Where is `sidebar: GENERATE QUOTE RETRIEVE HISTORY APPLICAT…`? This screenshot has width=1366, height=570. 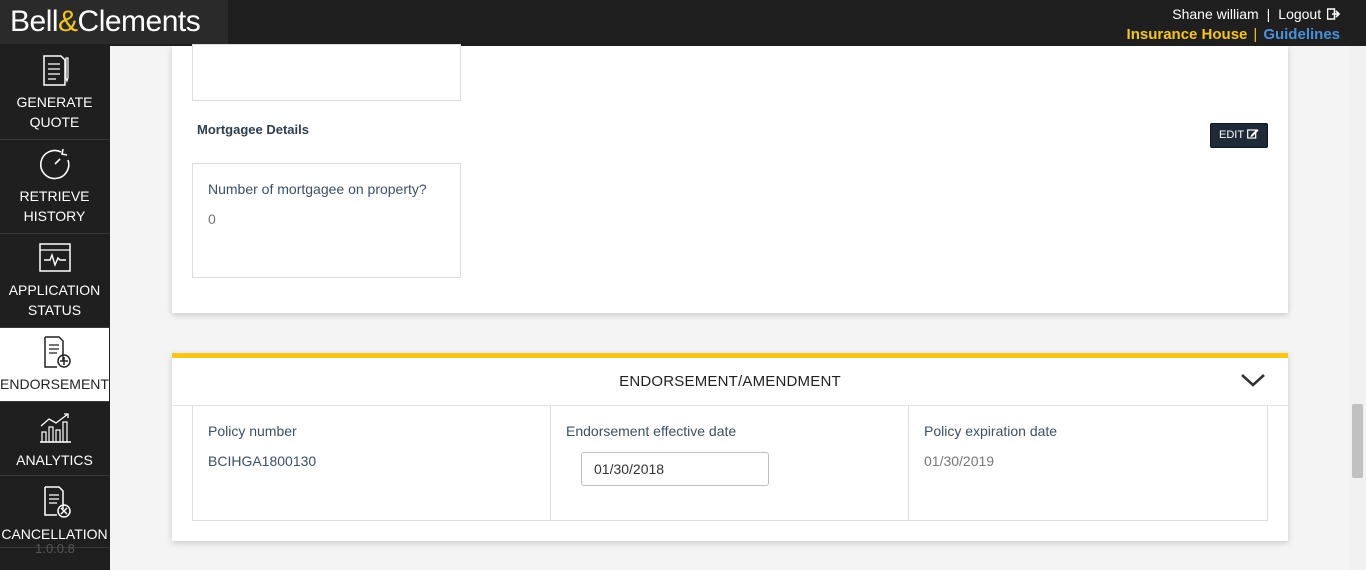 sidebar: GENERATE QUOTE RETRIEVE HISTORY APPLICAT… is located at coordinates (55, 308).